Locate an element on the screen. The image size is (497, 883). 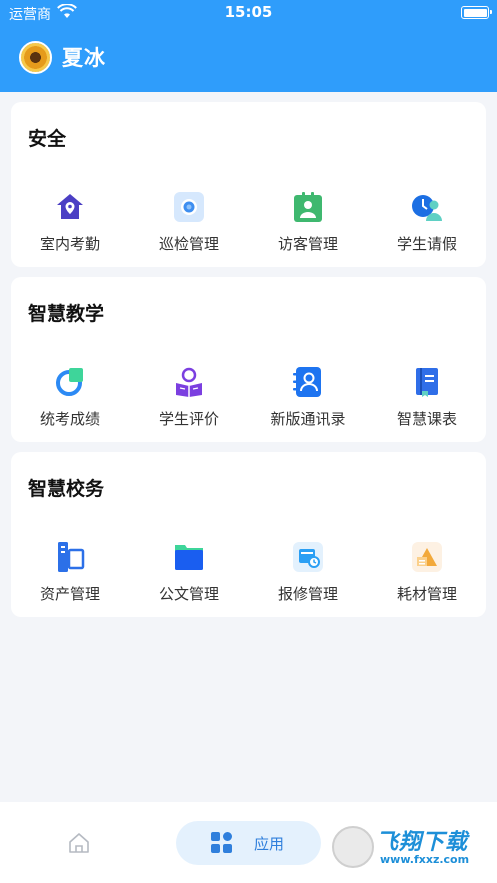
address-book-icon is located at coordinates (307, 382).